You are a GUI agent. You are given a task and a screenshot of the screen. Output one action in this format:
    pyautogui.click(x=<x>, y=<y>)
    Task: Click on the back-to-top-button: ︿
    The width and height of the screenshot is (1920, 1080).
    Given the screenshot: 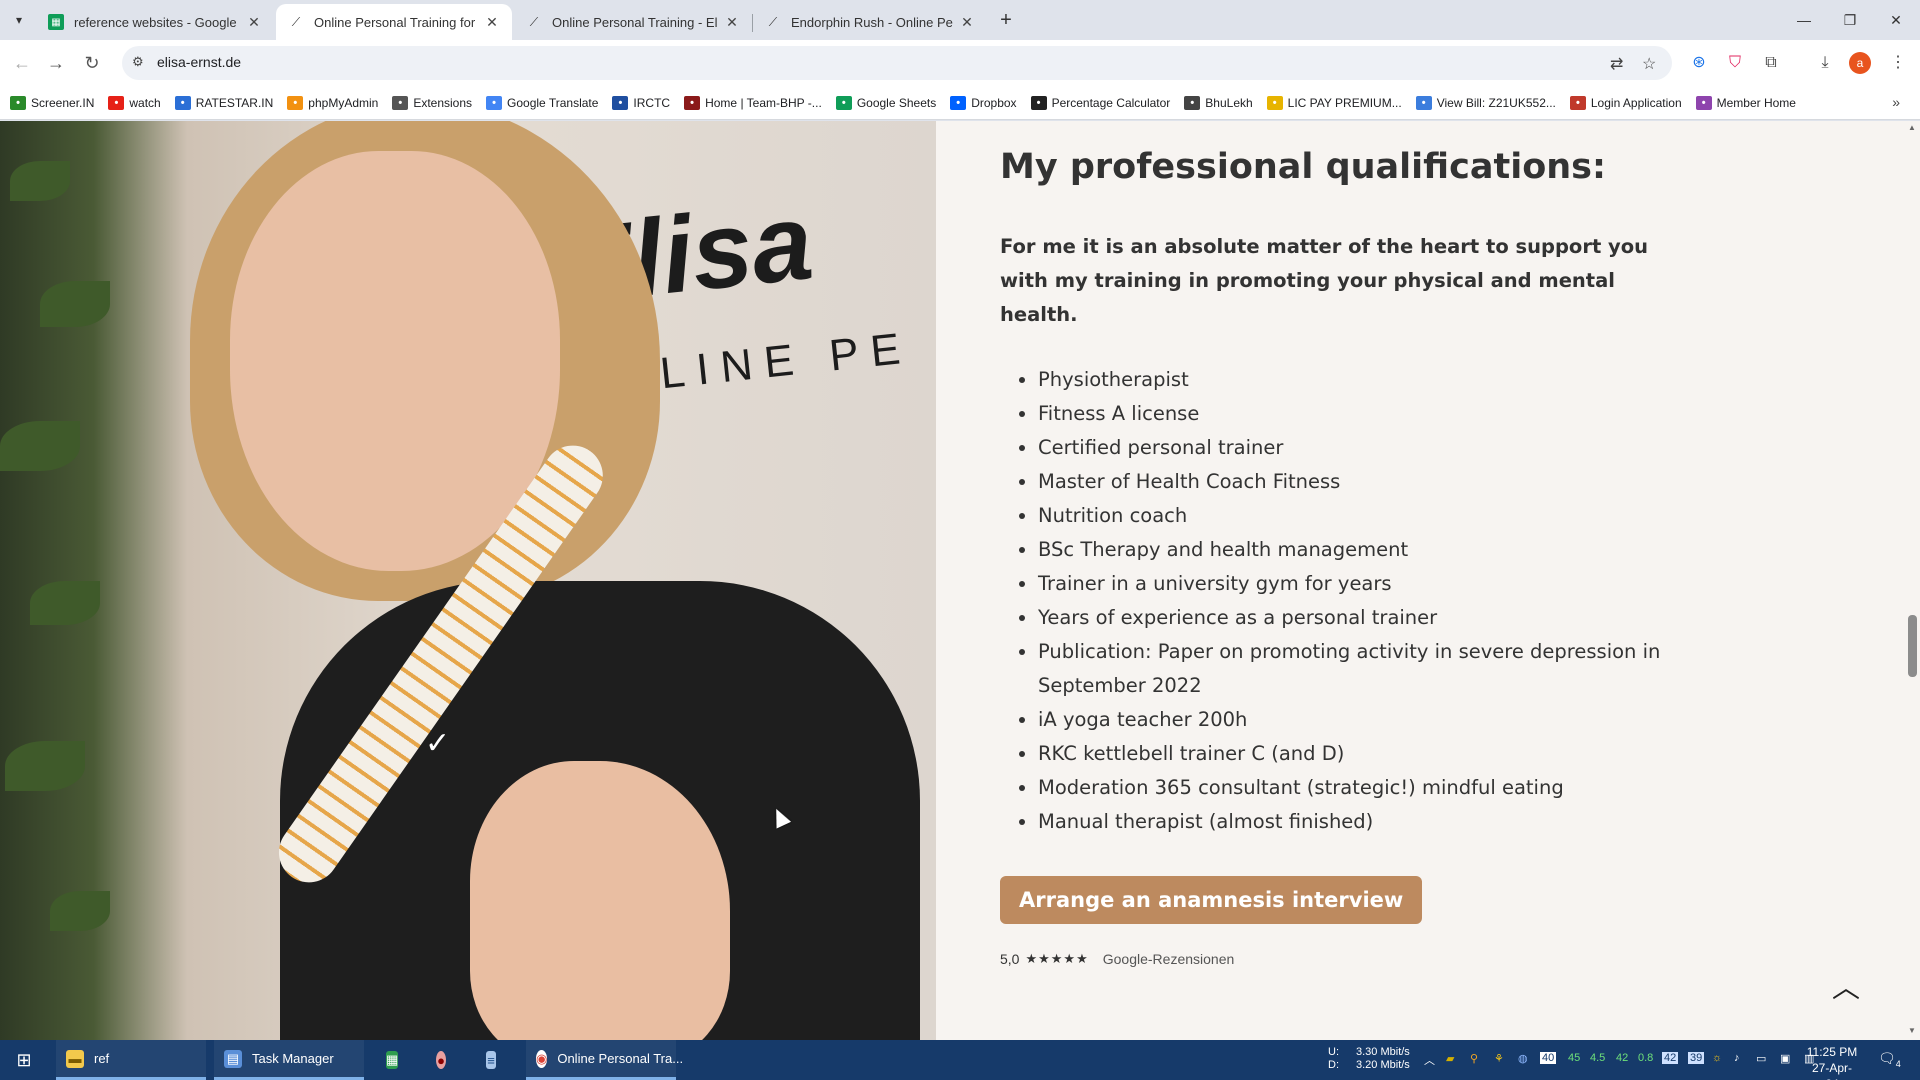 What is the action you would take?
    pyautogui.click(x=1846, y=988)
    